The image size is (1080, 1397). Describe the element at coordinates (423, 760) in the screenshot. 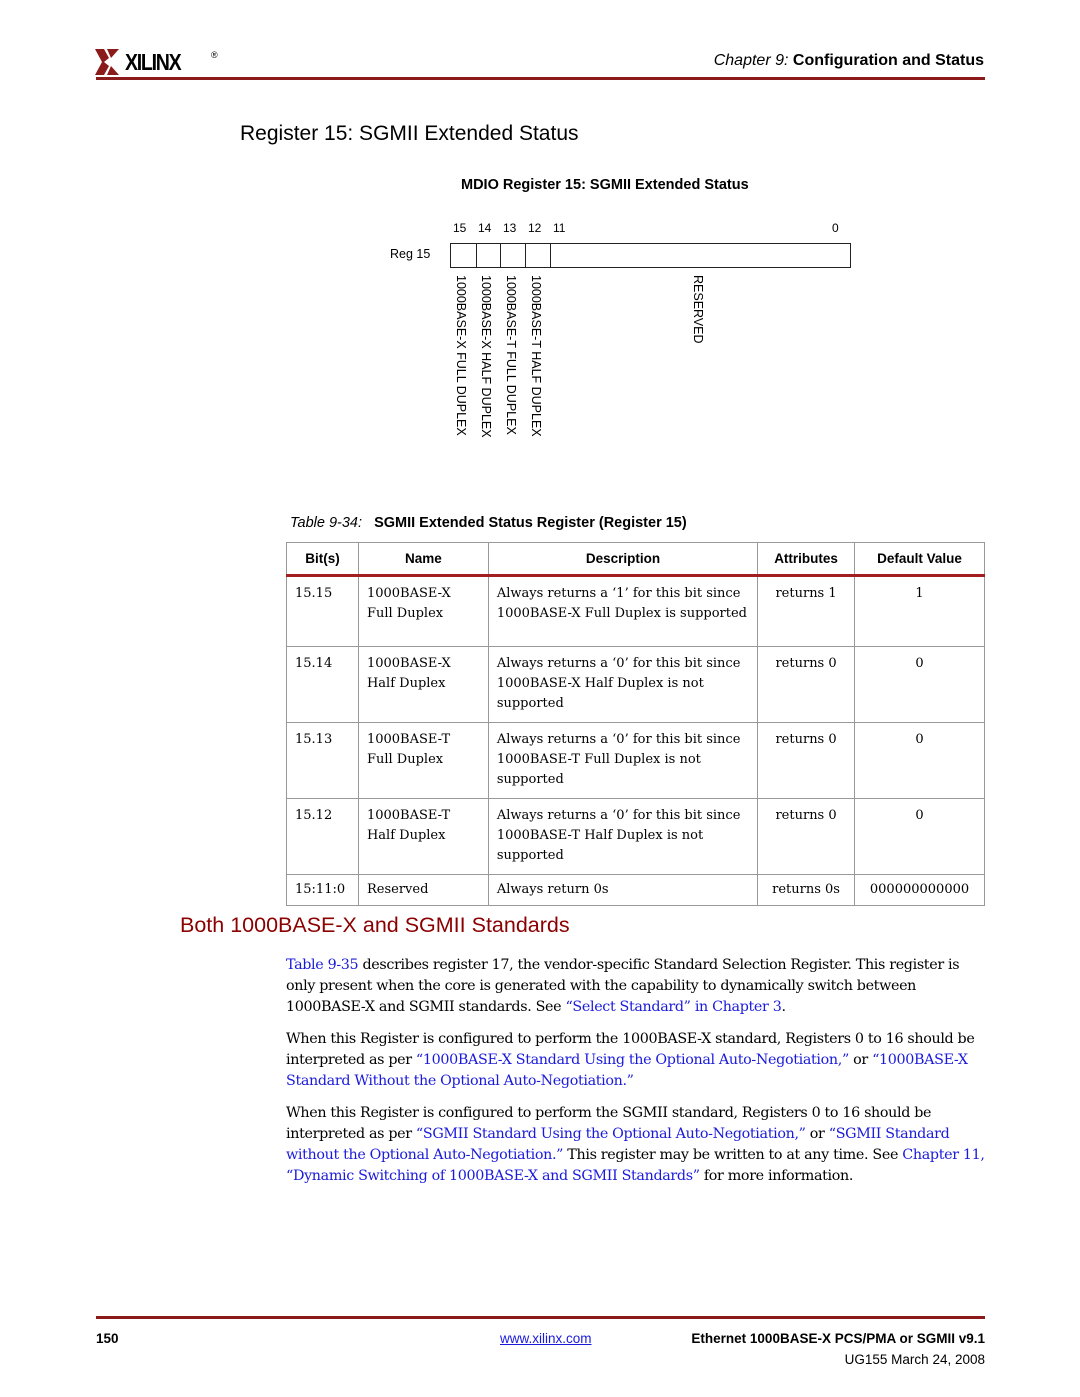

I see `cell-name: 1000BASE-T Full Duplex` at that location.